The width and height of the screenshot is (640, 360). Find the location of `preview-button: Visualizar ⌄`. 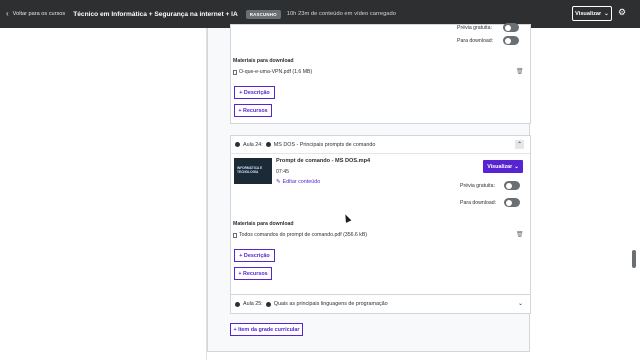

preview-button: Visualizar ⌄ is located at coordinates (592, 13).